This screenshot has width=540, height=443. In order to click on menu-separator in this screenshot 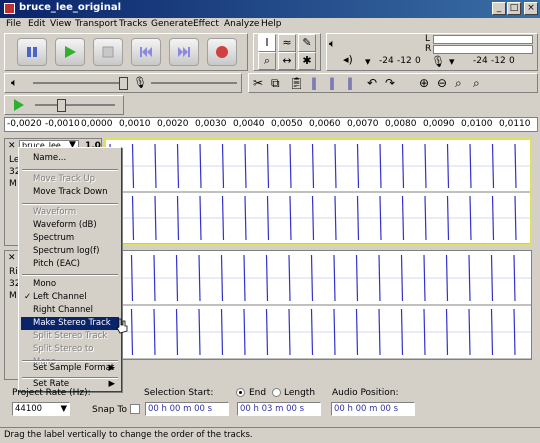, I will do `click(70, 170)`.